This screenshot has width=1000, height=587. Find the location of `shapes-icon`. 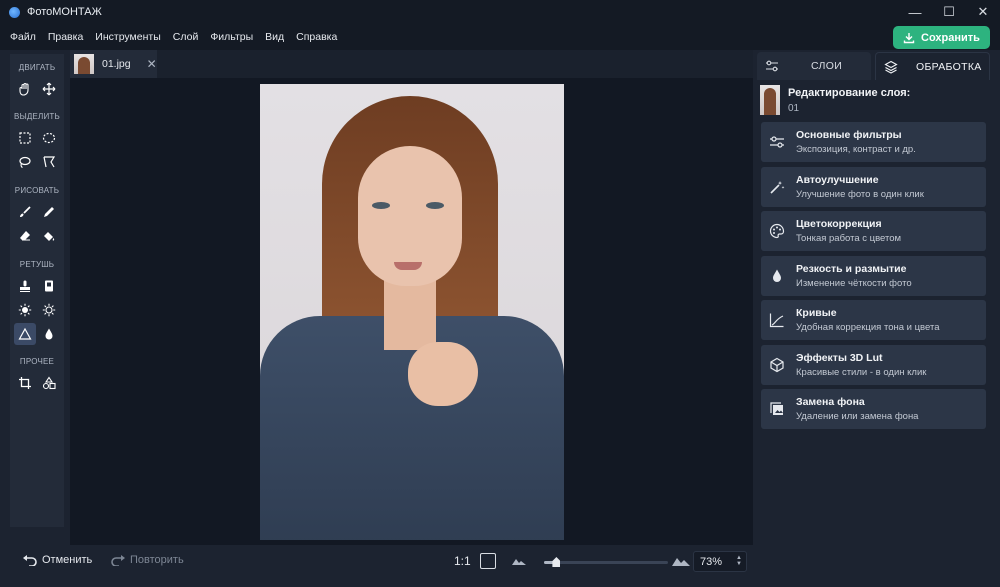

shapes-icon is located at coordinates (49, 383).